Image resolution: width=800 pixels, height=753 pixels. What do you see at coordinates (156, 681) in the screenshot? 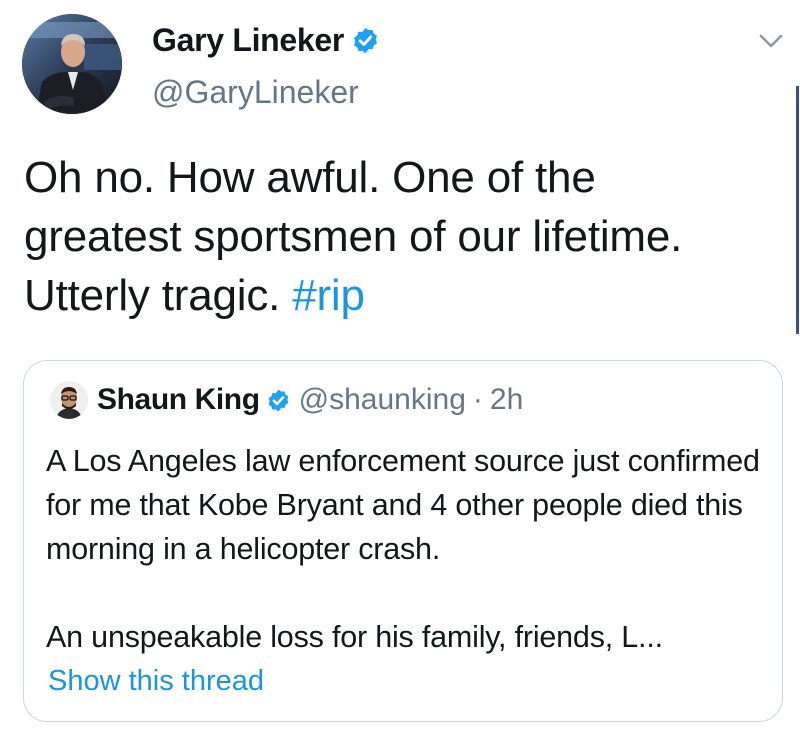
I see `show-thread-link: Show this thread` at bounding box center [156, 681].